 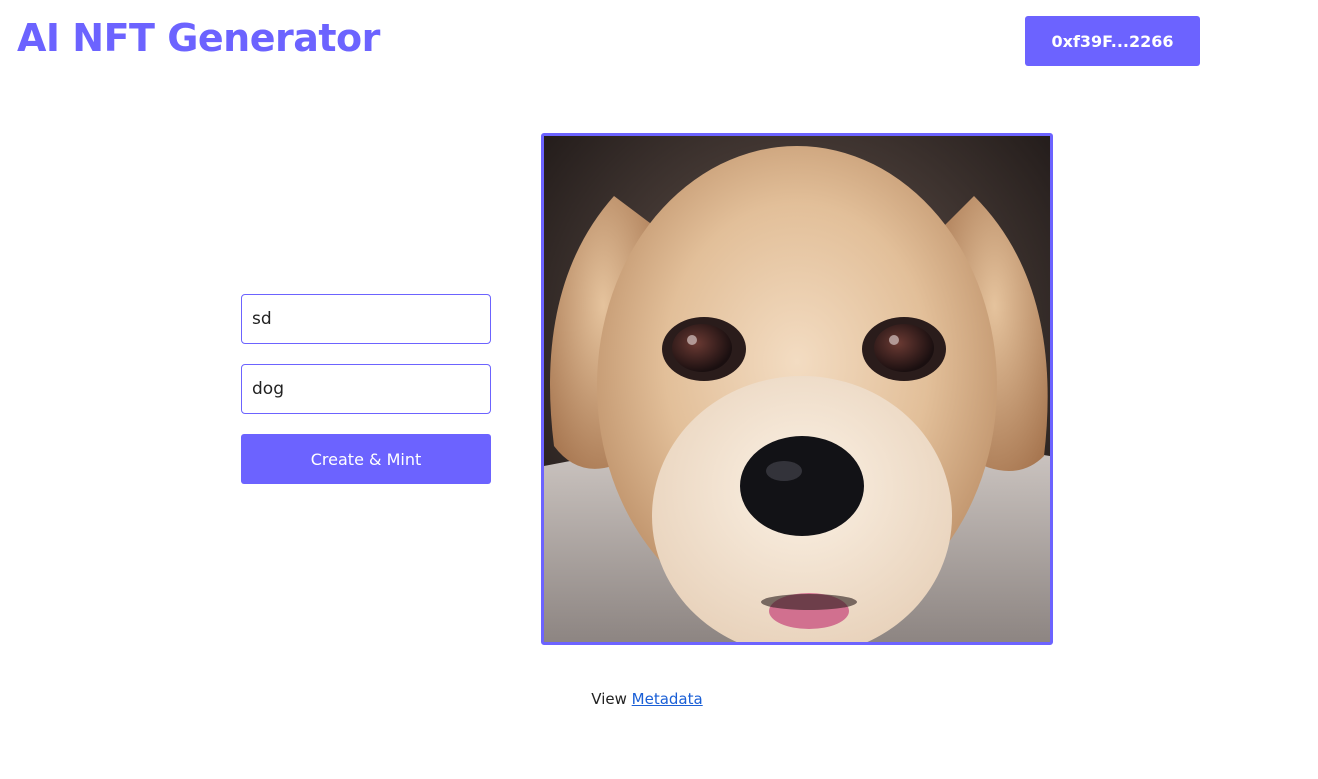 I want to click on name-input, so click(x=366, y=319).